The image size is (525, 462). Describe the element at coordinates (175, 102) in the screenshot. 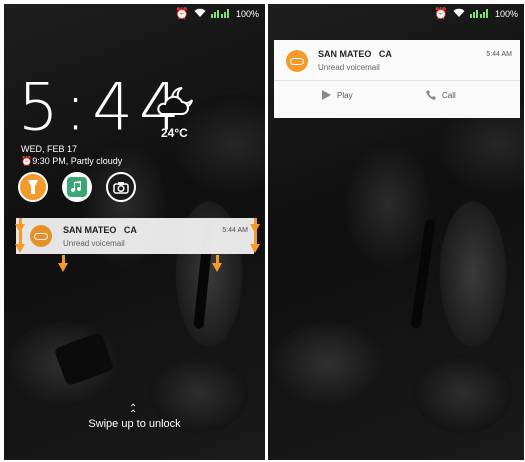

I see `weather-icon` at that location.